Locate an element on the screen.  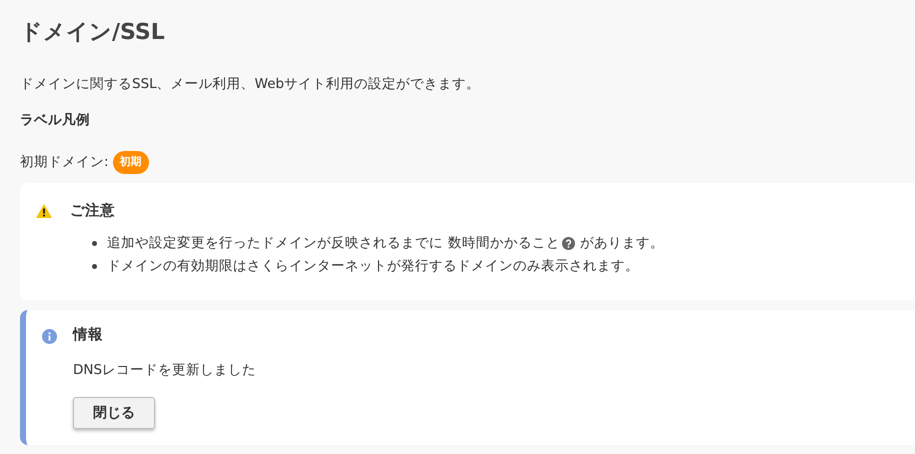
legend-heading: ラベル凡例 is located at coordinates (55, 120).